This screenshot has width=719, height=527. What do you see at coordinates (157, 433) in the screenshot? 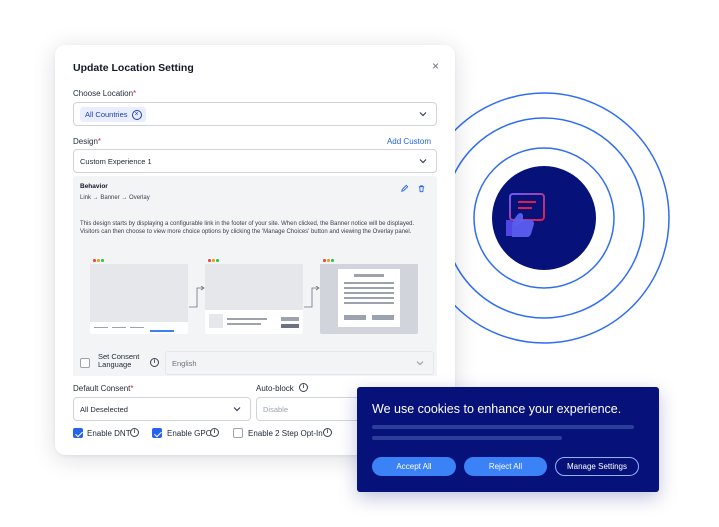
I see `enable-gpc-checkbox` at bounding box center [157, 433].